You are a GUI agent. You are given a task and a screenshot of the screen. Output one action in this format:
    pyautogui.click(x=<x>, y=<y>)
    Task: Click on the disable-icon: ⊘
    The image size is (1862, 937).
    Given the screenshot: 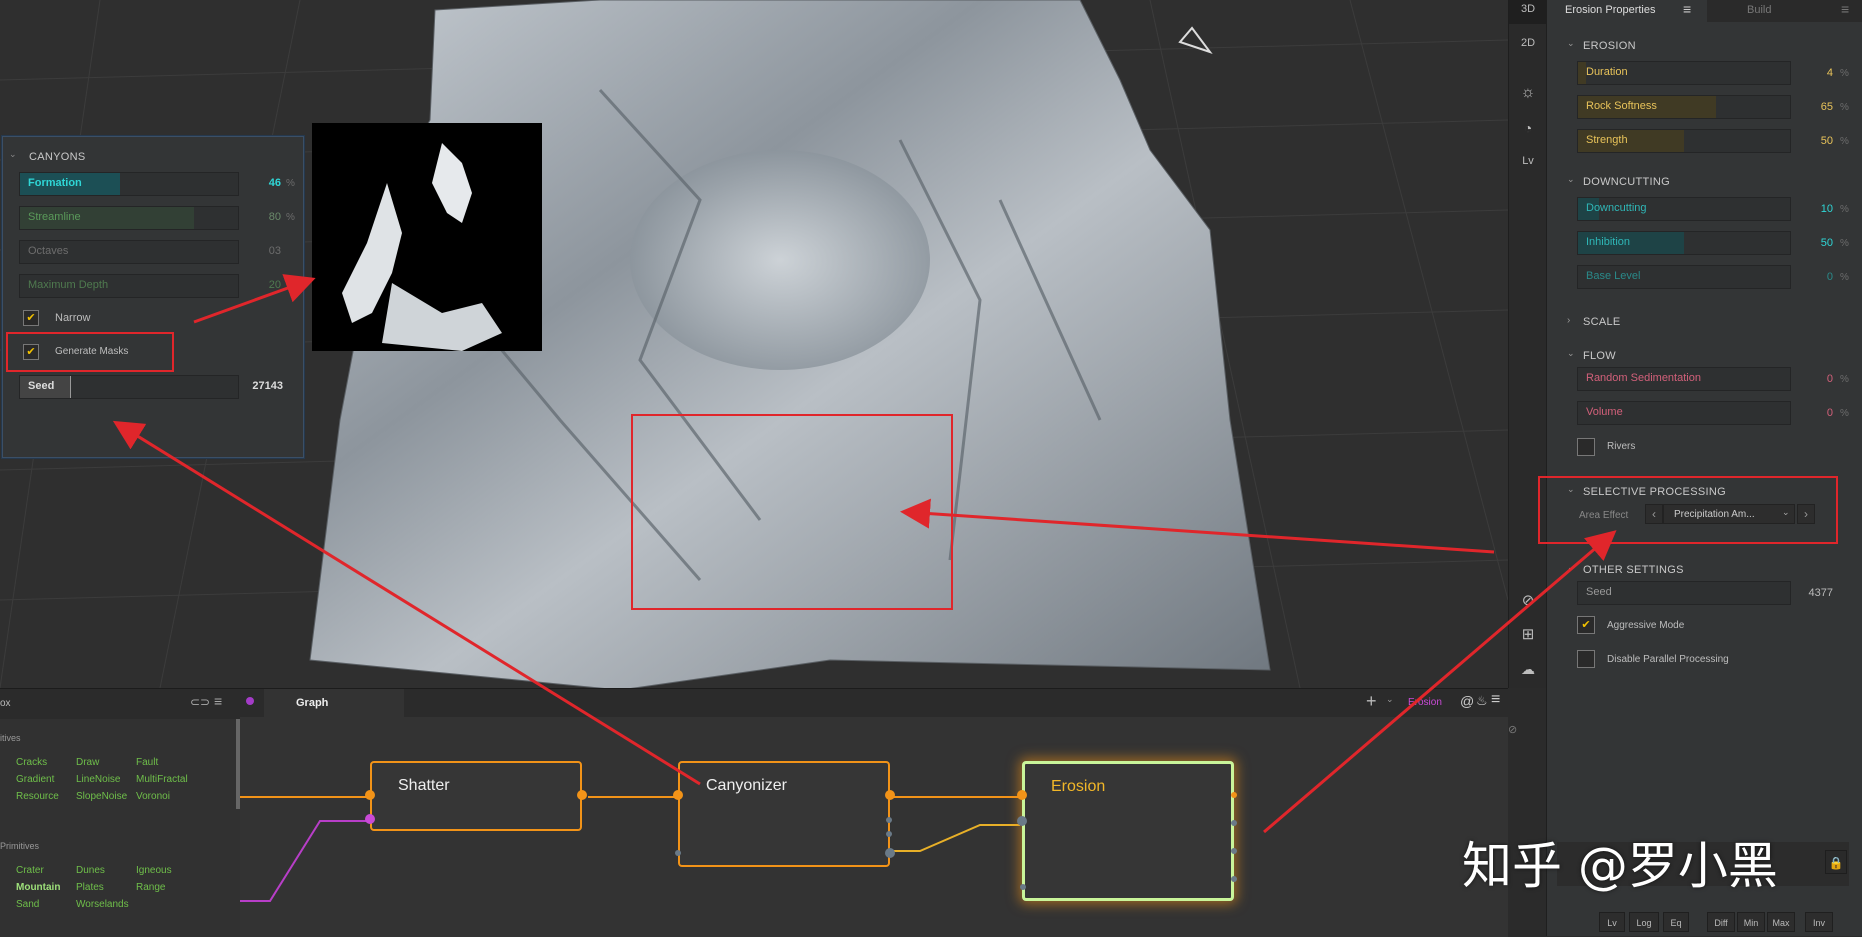 What is the action you would take?
    pyautogui.click(x=1512, y=729)
    